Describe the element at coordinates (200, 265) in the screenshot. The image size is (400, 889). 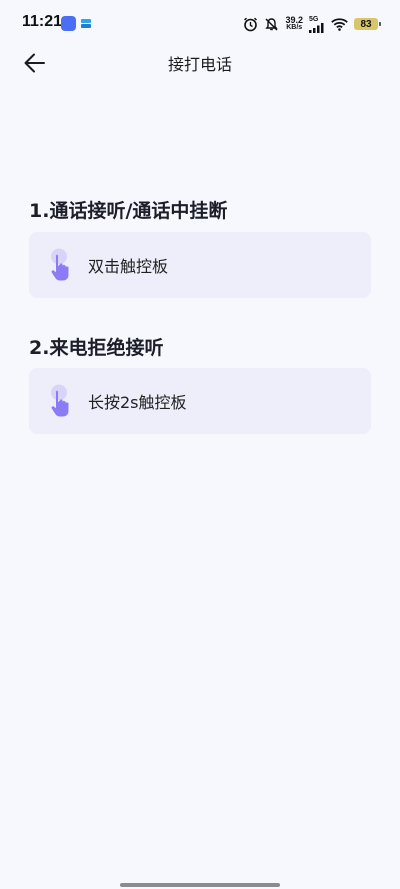
I see `gesture-card-double-tap: 双击触控板` at that location.